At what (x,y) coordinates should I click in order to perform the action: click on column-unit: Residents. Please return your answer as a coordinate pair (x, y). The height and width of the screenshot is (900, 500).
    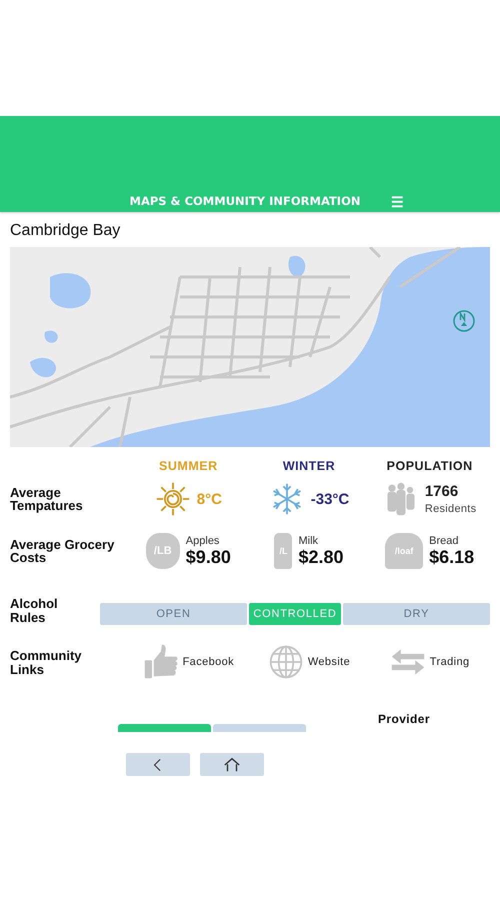
    Looking at the image, I should click on (450, 509).